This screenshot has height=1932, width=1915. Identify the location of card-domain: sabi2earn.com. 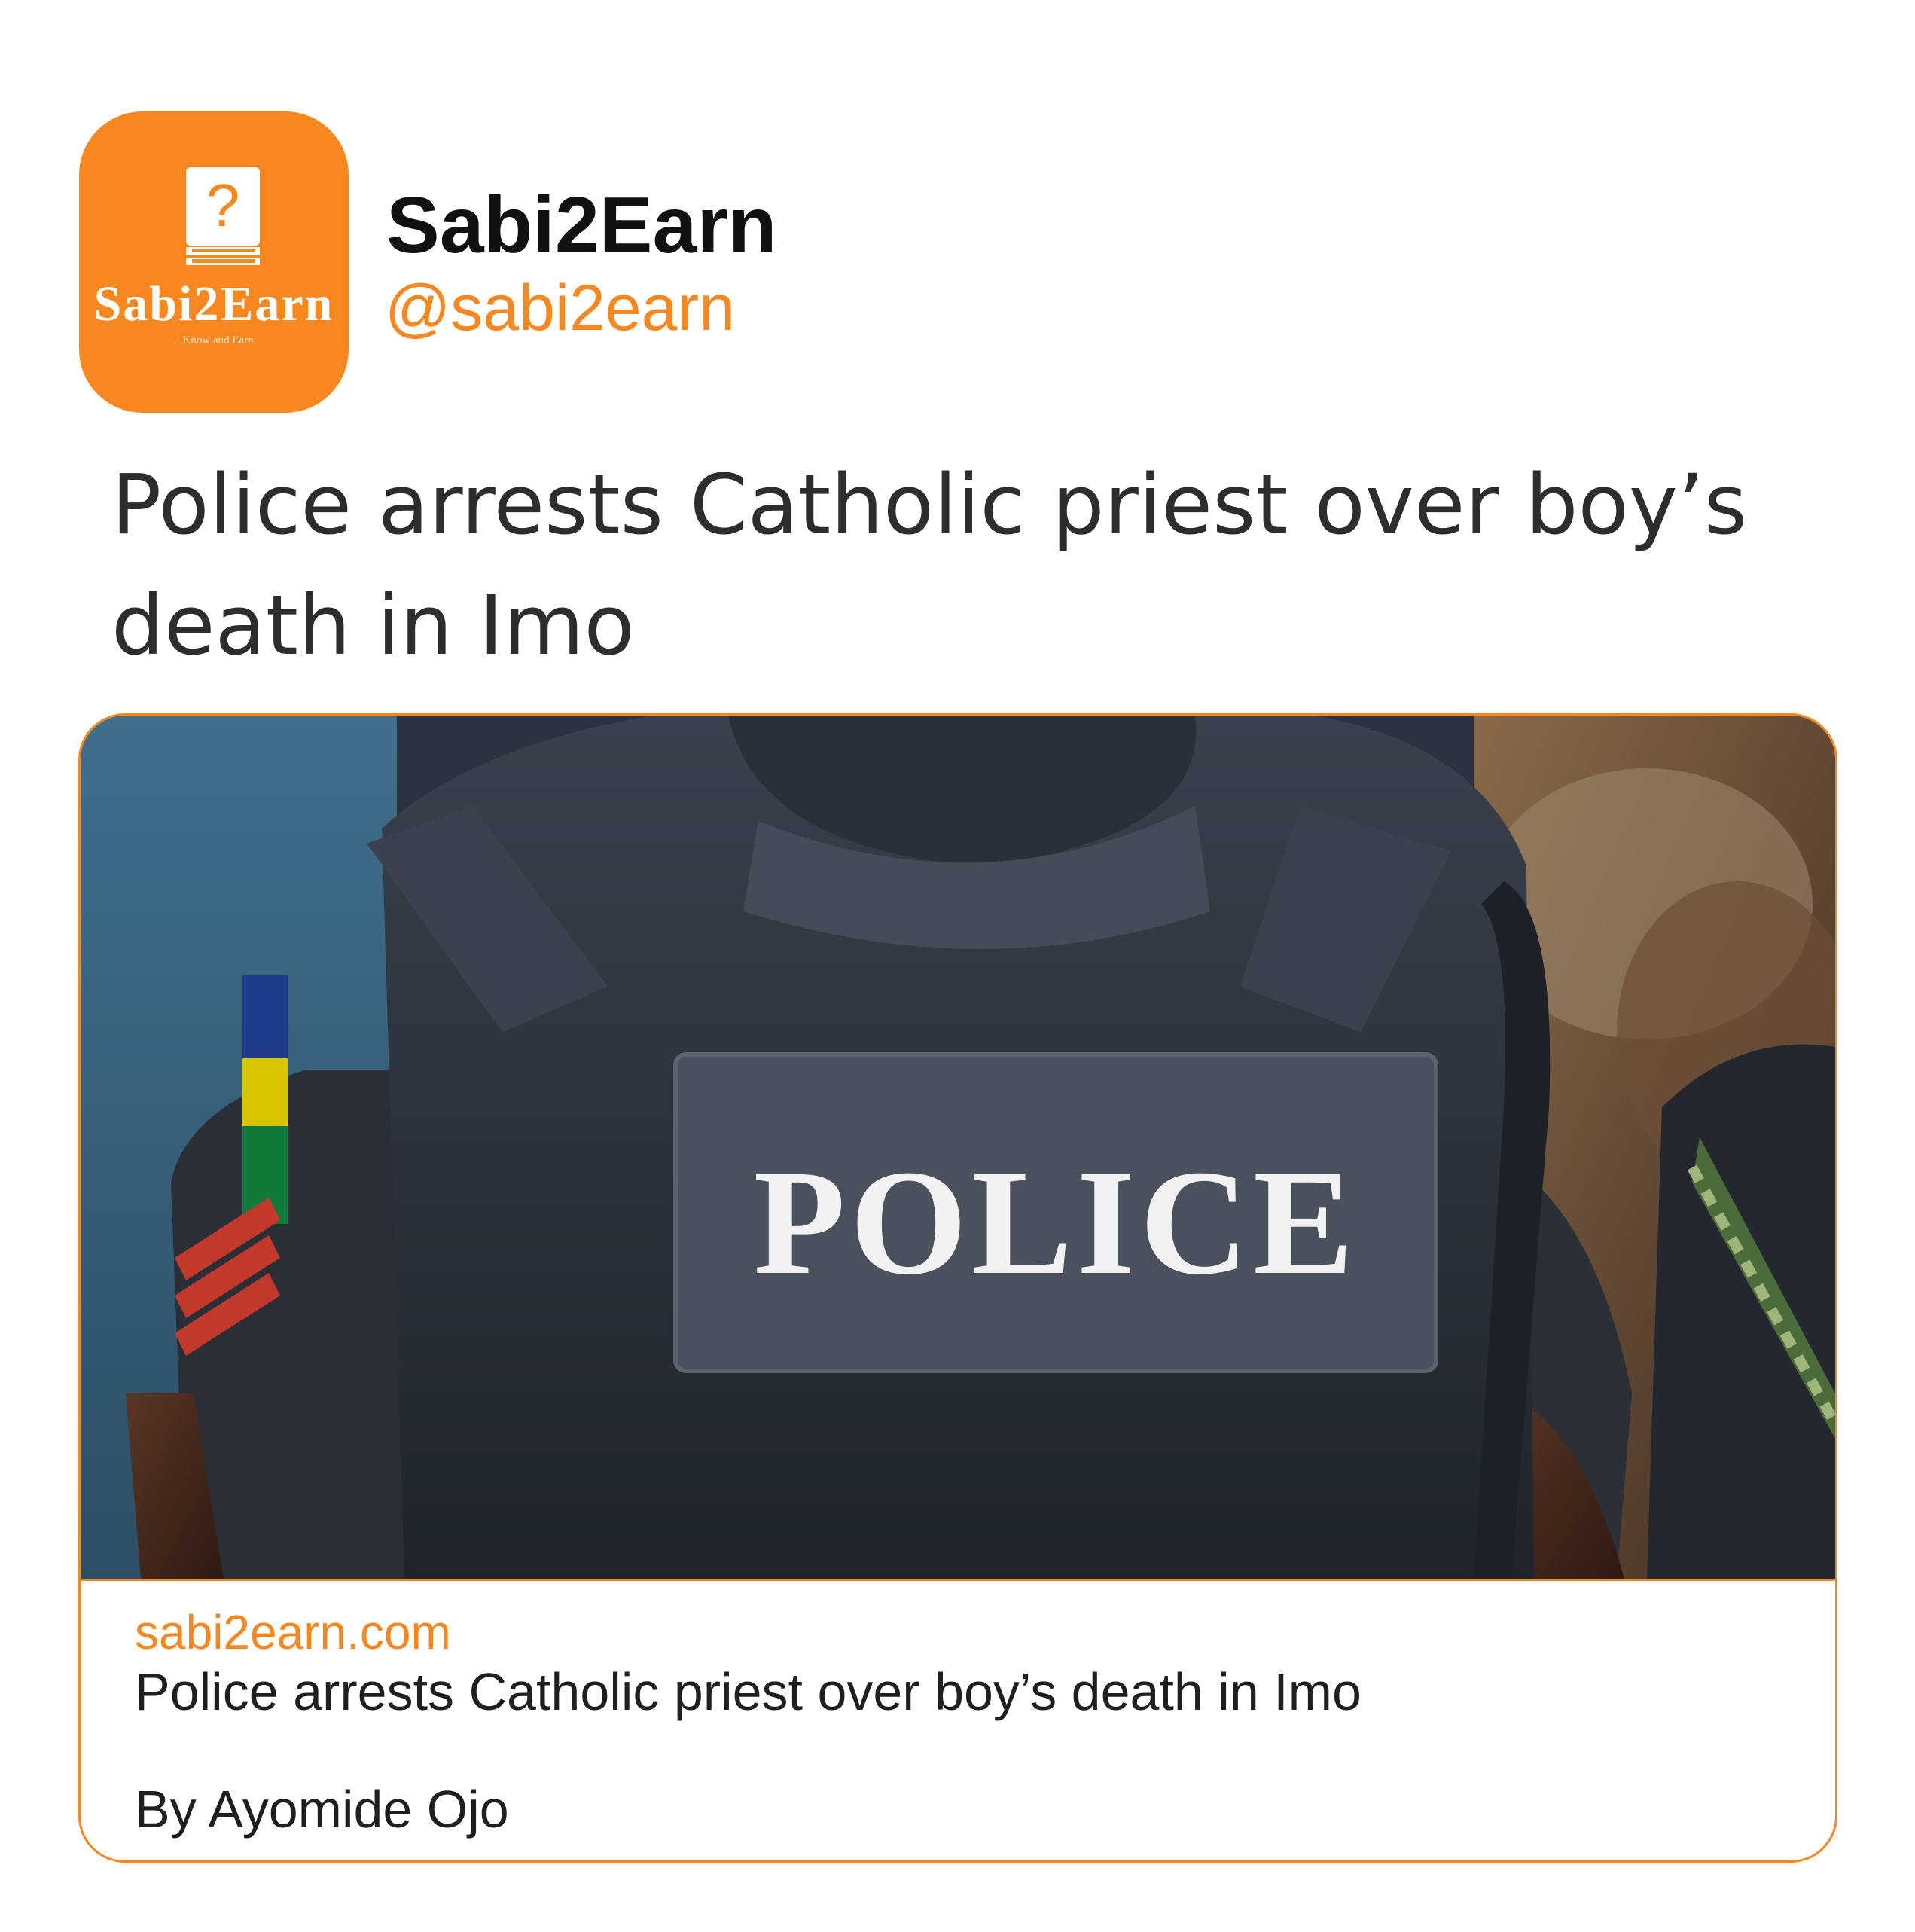
(293, 1632).